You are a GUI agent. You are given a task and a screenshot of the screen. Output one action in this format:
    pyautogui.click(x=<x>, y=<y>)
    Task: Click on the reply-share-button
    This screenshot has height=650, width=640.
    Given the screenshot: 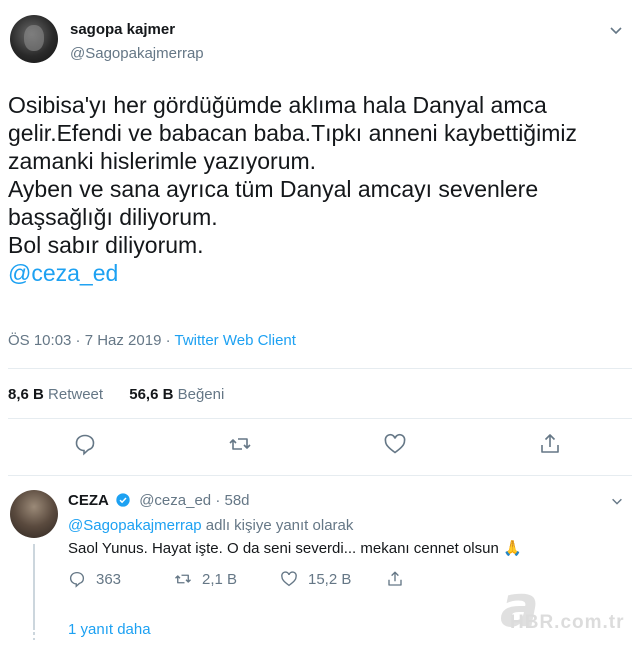 What is the action you would take?
    pyautogui.click(x=400, y=579)
    